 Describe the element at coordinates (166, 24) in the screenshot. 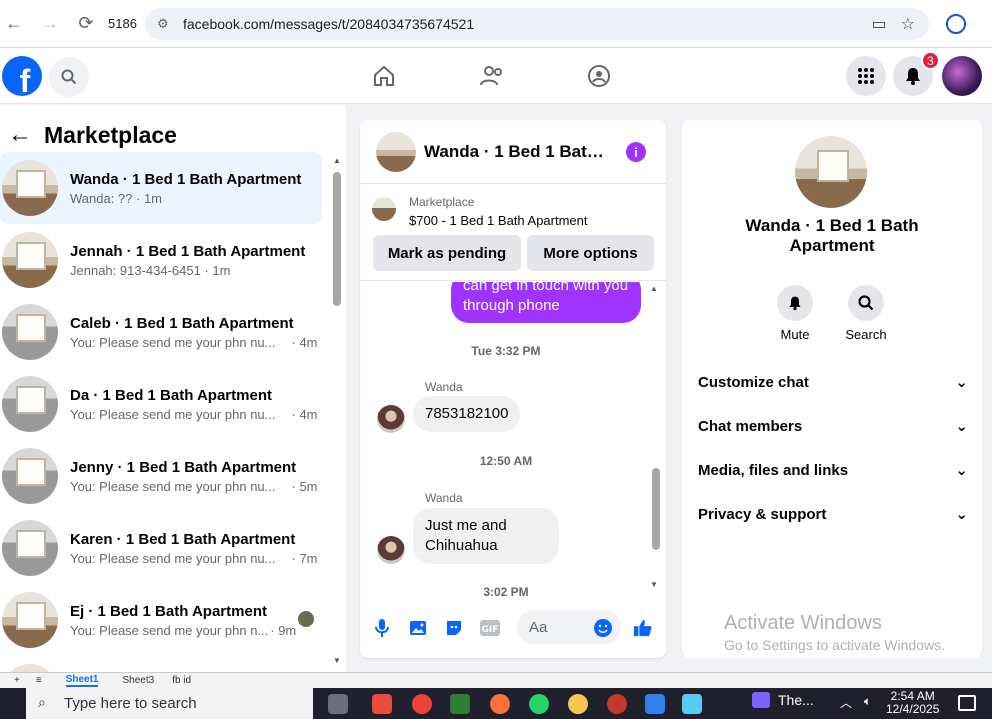

I see `site-settings-icon: ⚙` at that location.